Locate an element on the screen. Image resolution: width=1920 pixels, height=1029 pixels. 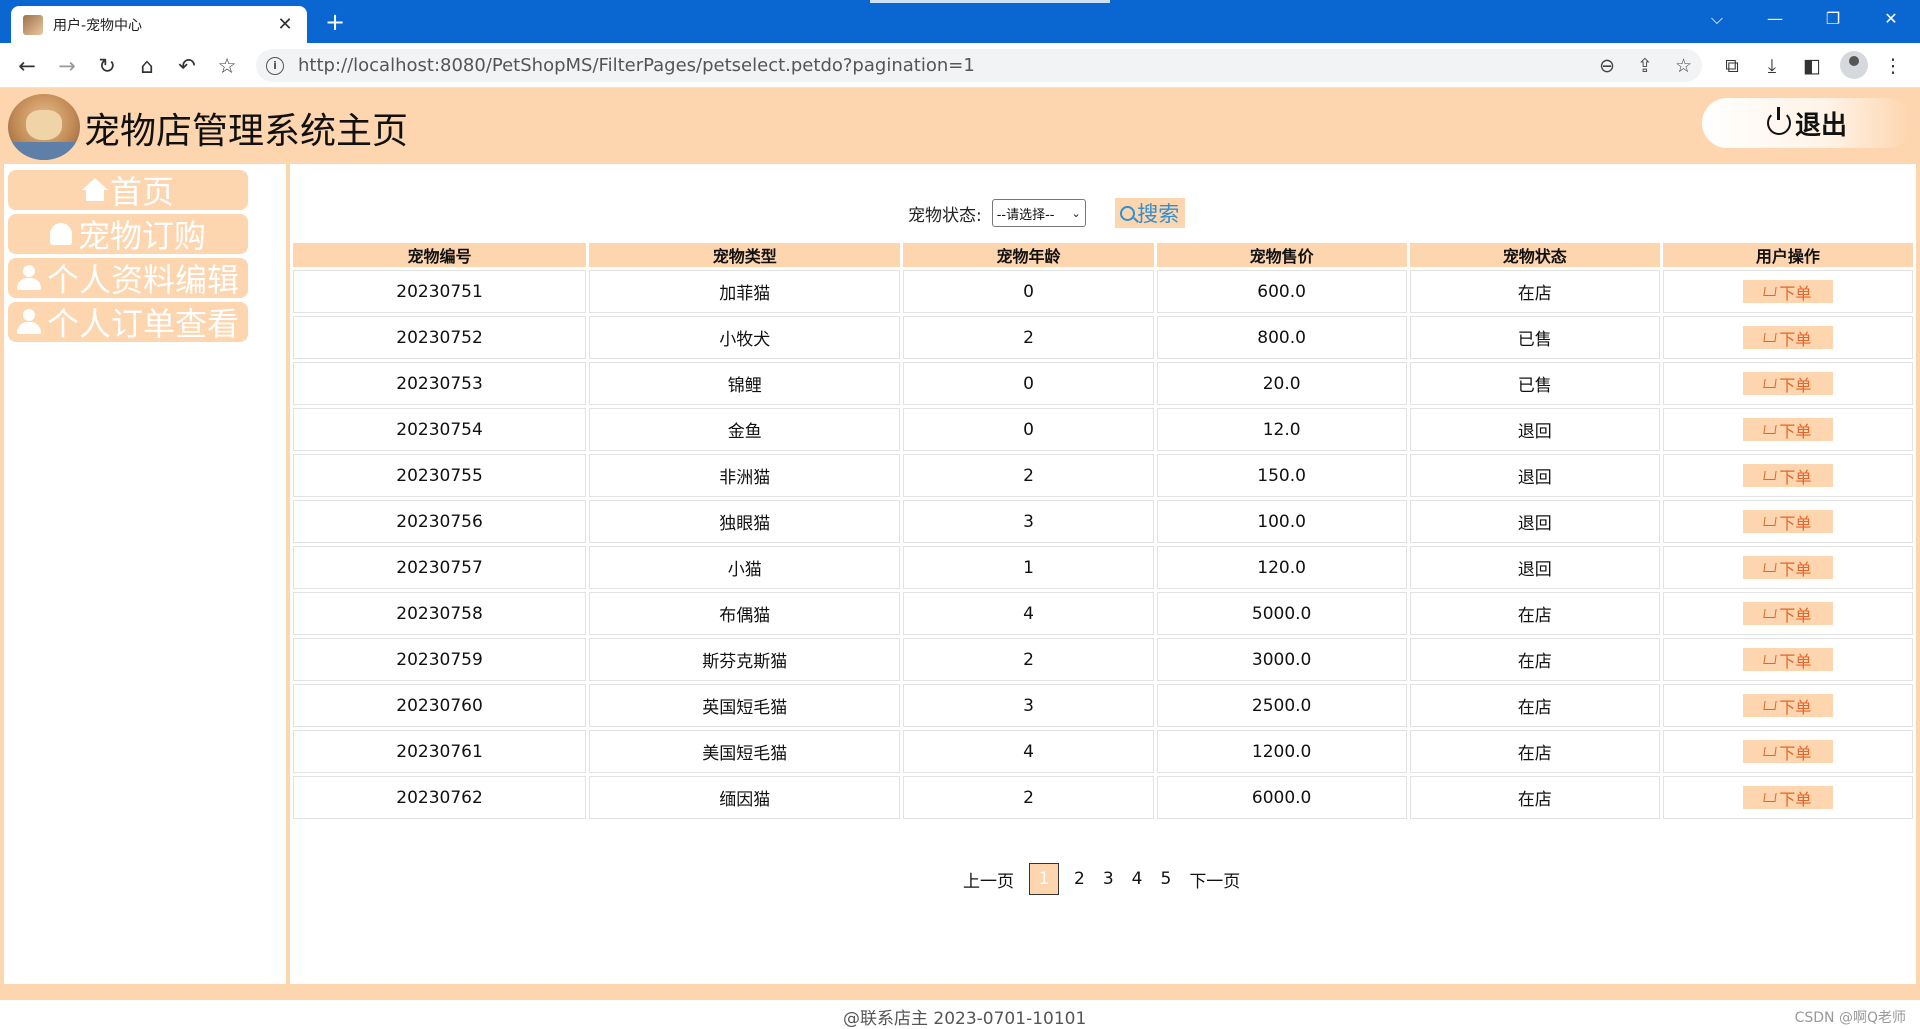
new-tab-button: + is located at coordinates (335, 22).